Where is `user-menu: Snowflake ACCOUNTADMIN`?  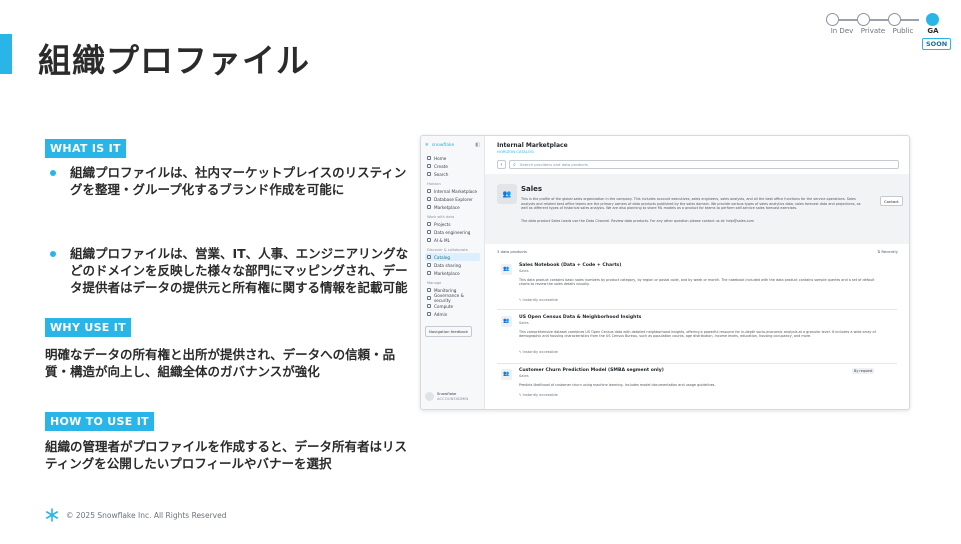
user-menu: Snowflake ACCOUNTADMIN is located at coordinates (446, 396).